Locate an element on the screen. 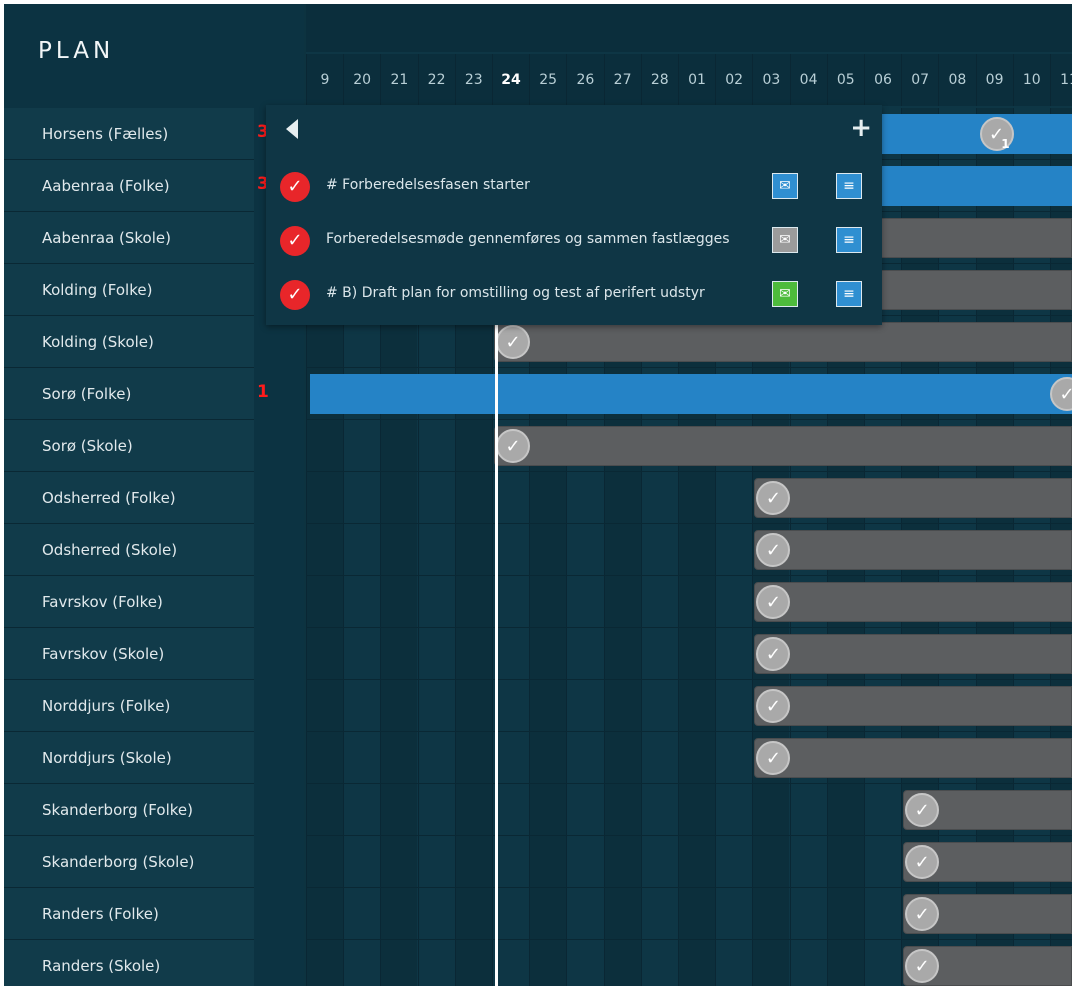 The width and height of the screenshot is (1072, 986). date-label: 02 is located at coordinates (734, 80).